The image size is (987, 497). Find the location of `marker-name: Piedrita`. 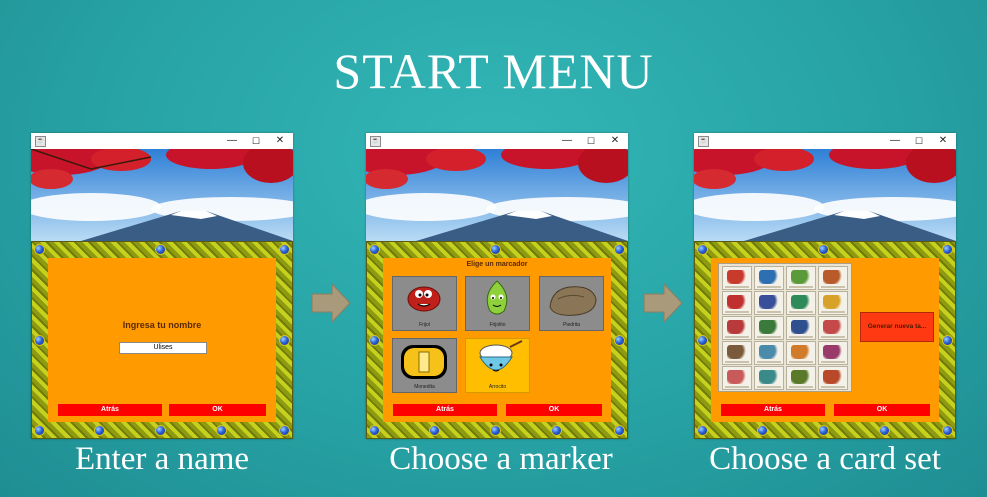

marker-name: Piedrita is located at coordinates (571, 325).